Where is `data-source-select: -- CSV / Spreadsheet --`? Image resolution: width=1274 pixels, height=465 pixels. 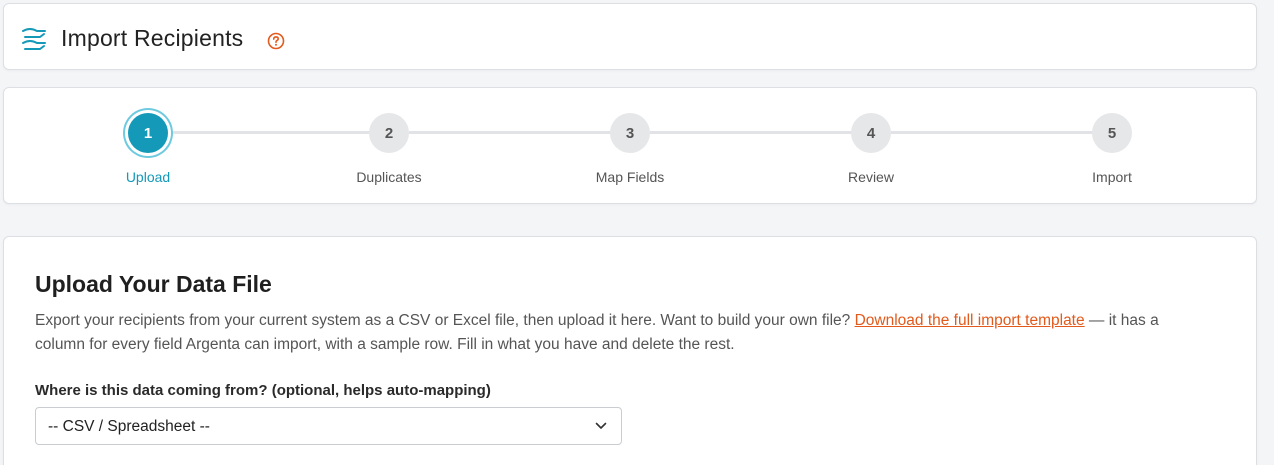
data-source-select: -- CSV / Spreadsheet -- is located at coordinates (328, 426).